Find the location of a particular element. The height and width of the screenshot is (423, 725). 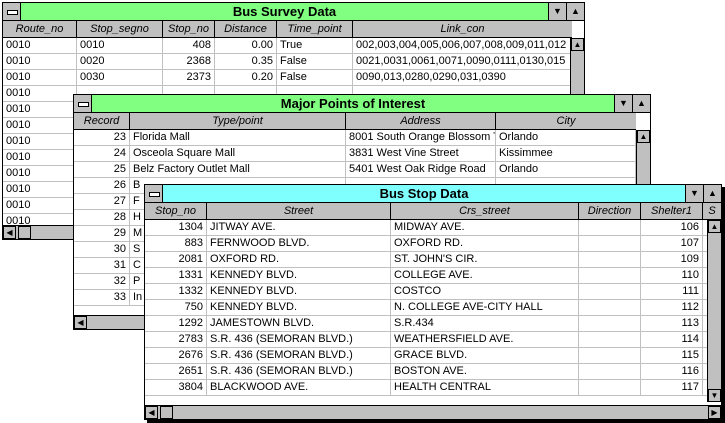

table-cell-street: FERNWOOD BLVD. is located at coordinates (299, 243).